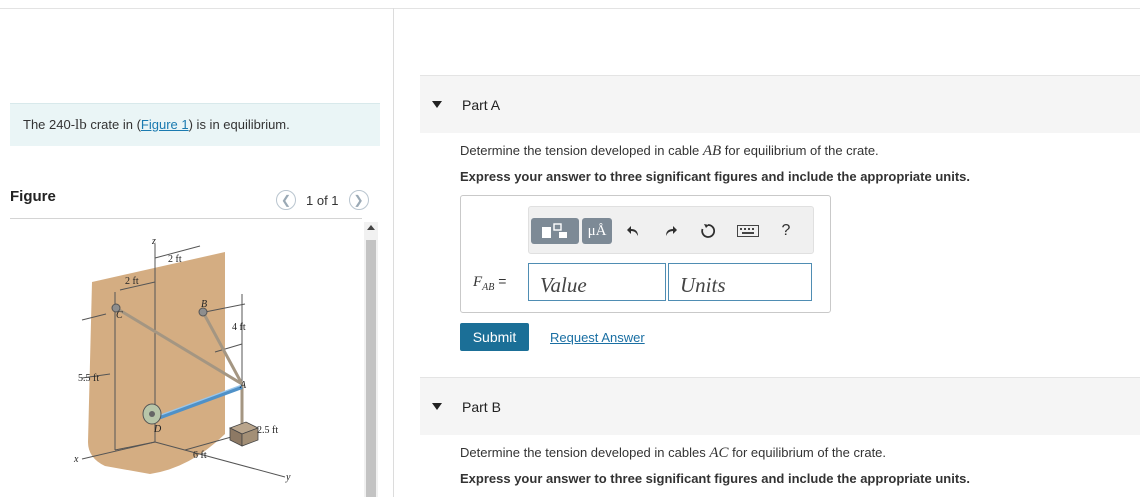 The width and height of the screenshot is (1140, 497). I want to click on intro-prefix: The 240-, so click(49, 124).